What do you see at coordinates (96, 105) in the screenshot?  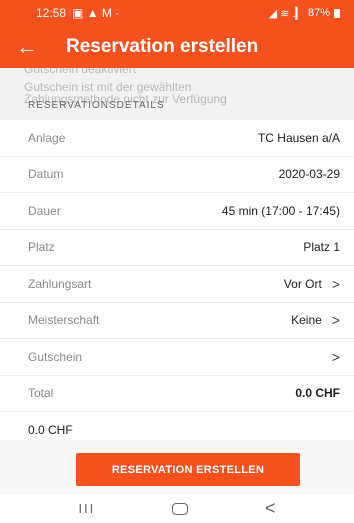 I see `section-header: RESERVATIONSDETAILS` at bounding box center [96, 105].